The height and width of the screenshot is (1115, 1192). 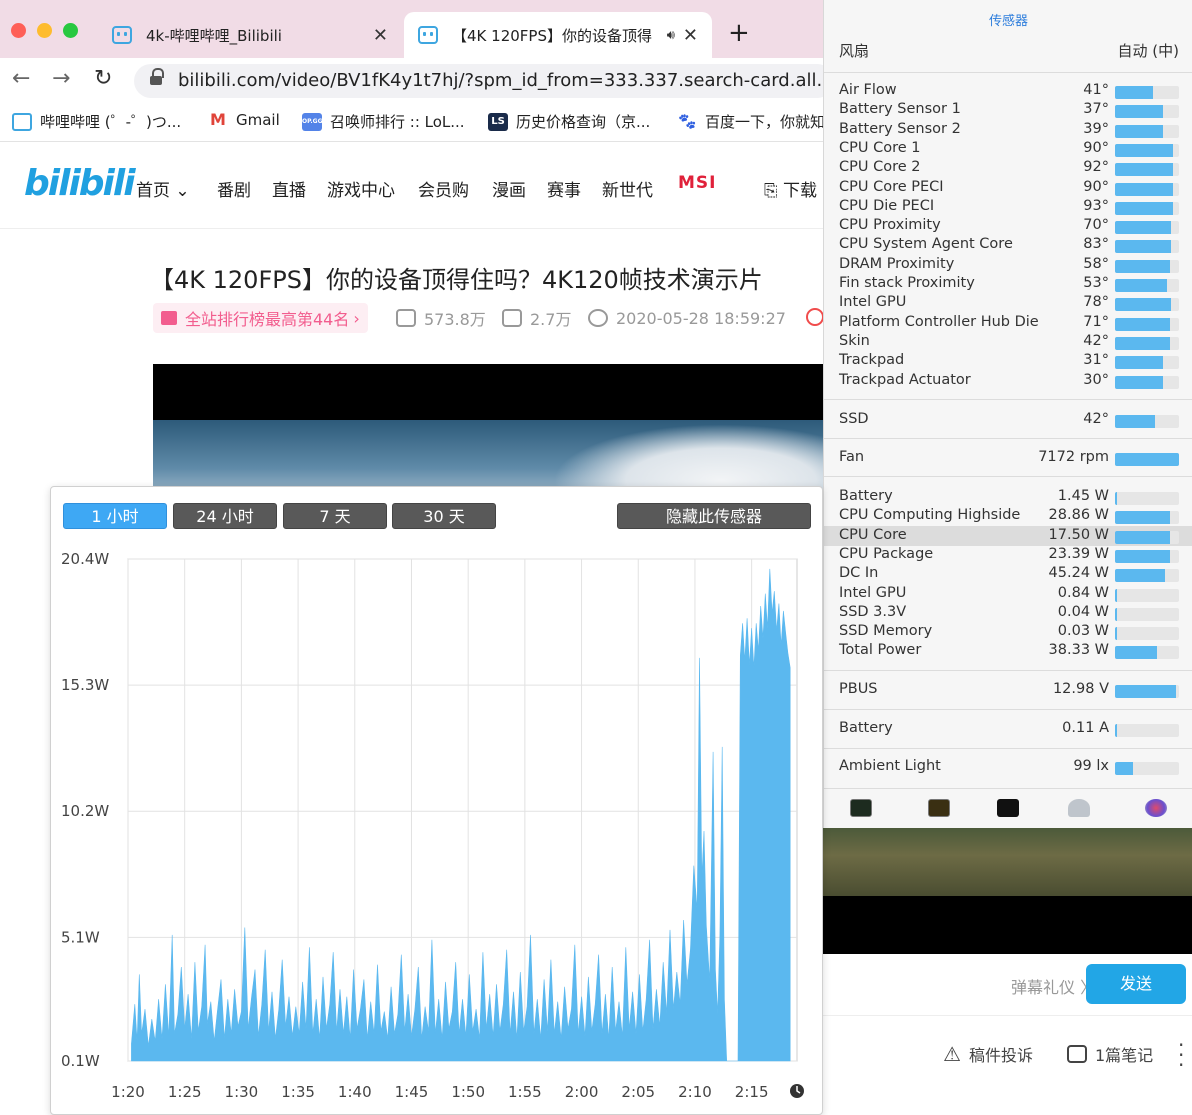 I want to click on gmail-icon: M, so click(x=218, y=119).